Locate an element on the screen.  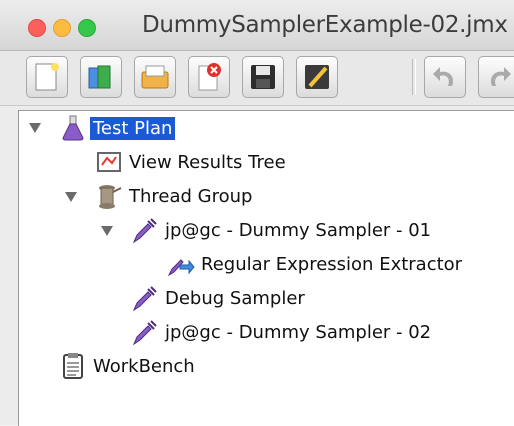
undo-button is located at coordinates (445, 77).